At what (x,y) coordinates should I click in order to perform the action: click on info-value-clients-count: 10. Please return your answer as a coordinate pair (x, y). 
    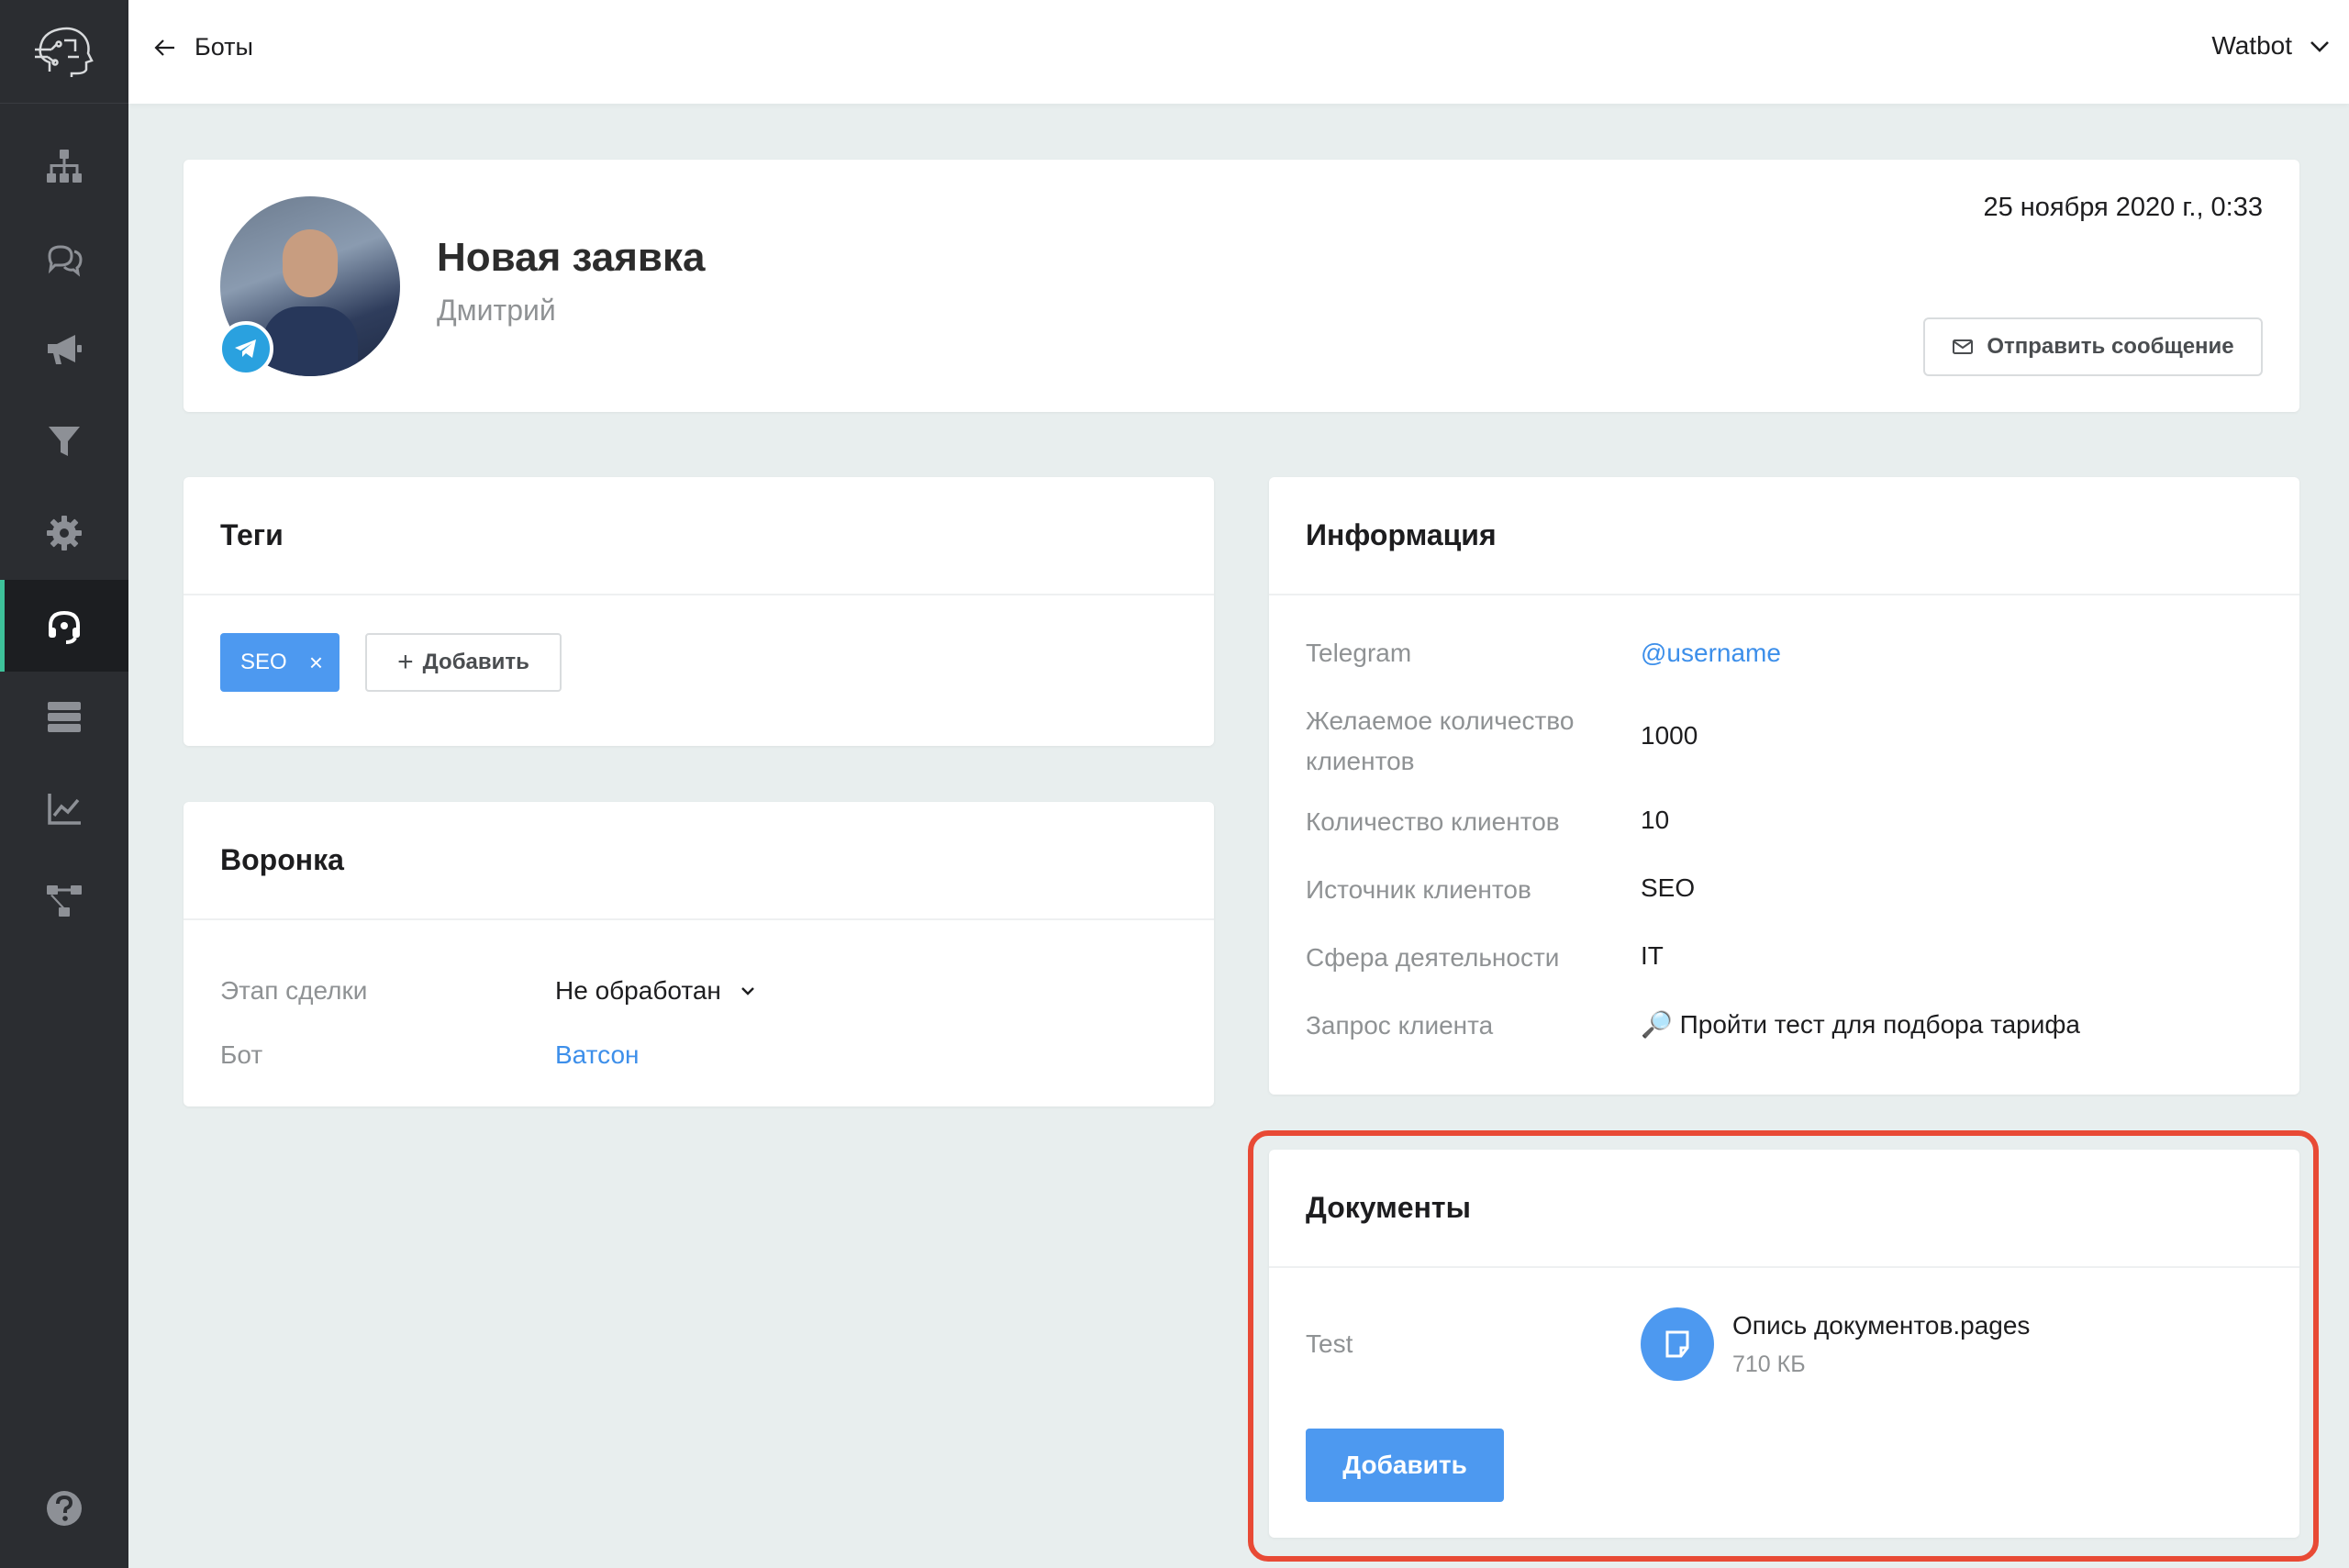
    Looking at the image, I should click on (1655, 820).